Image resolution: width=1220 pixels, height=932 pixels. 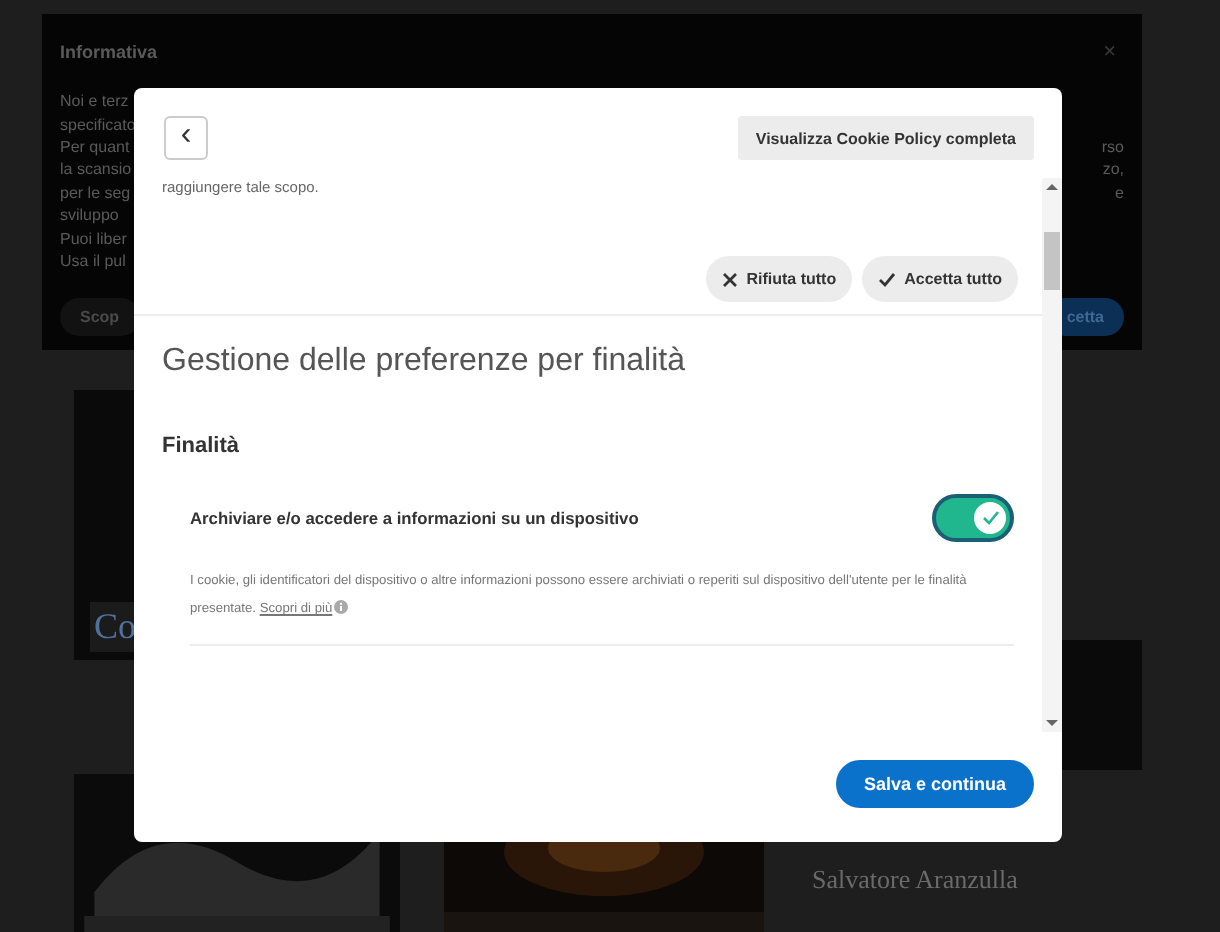 What do you see at coordinates (93, 238) in the screenshot?
I see `banner-text: Puoi liber` at bounding box center [93, 238].